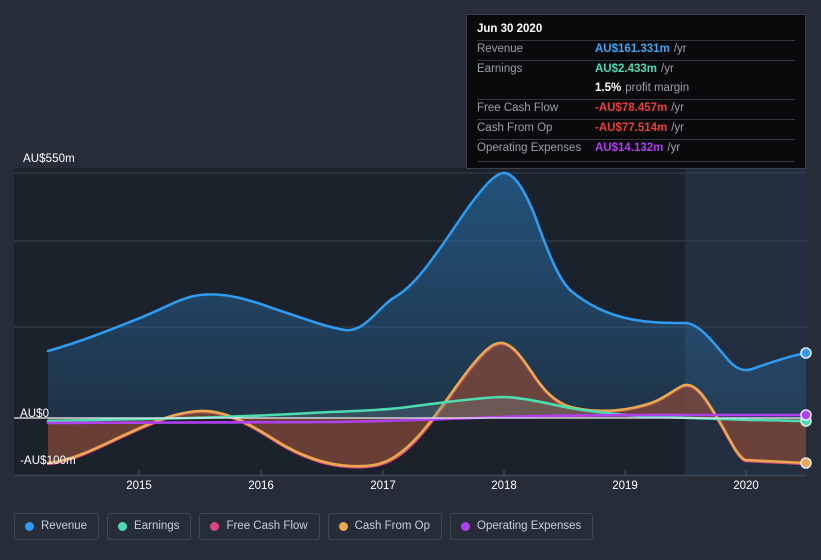 This screenshot has height=560, width=821. I want to click on tooltip-unit-earnings: /yr, so click(667, 69).